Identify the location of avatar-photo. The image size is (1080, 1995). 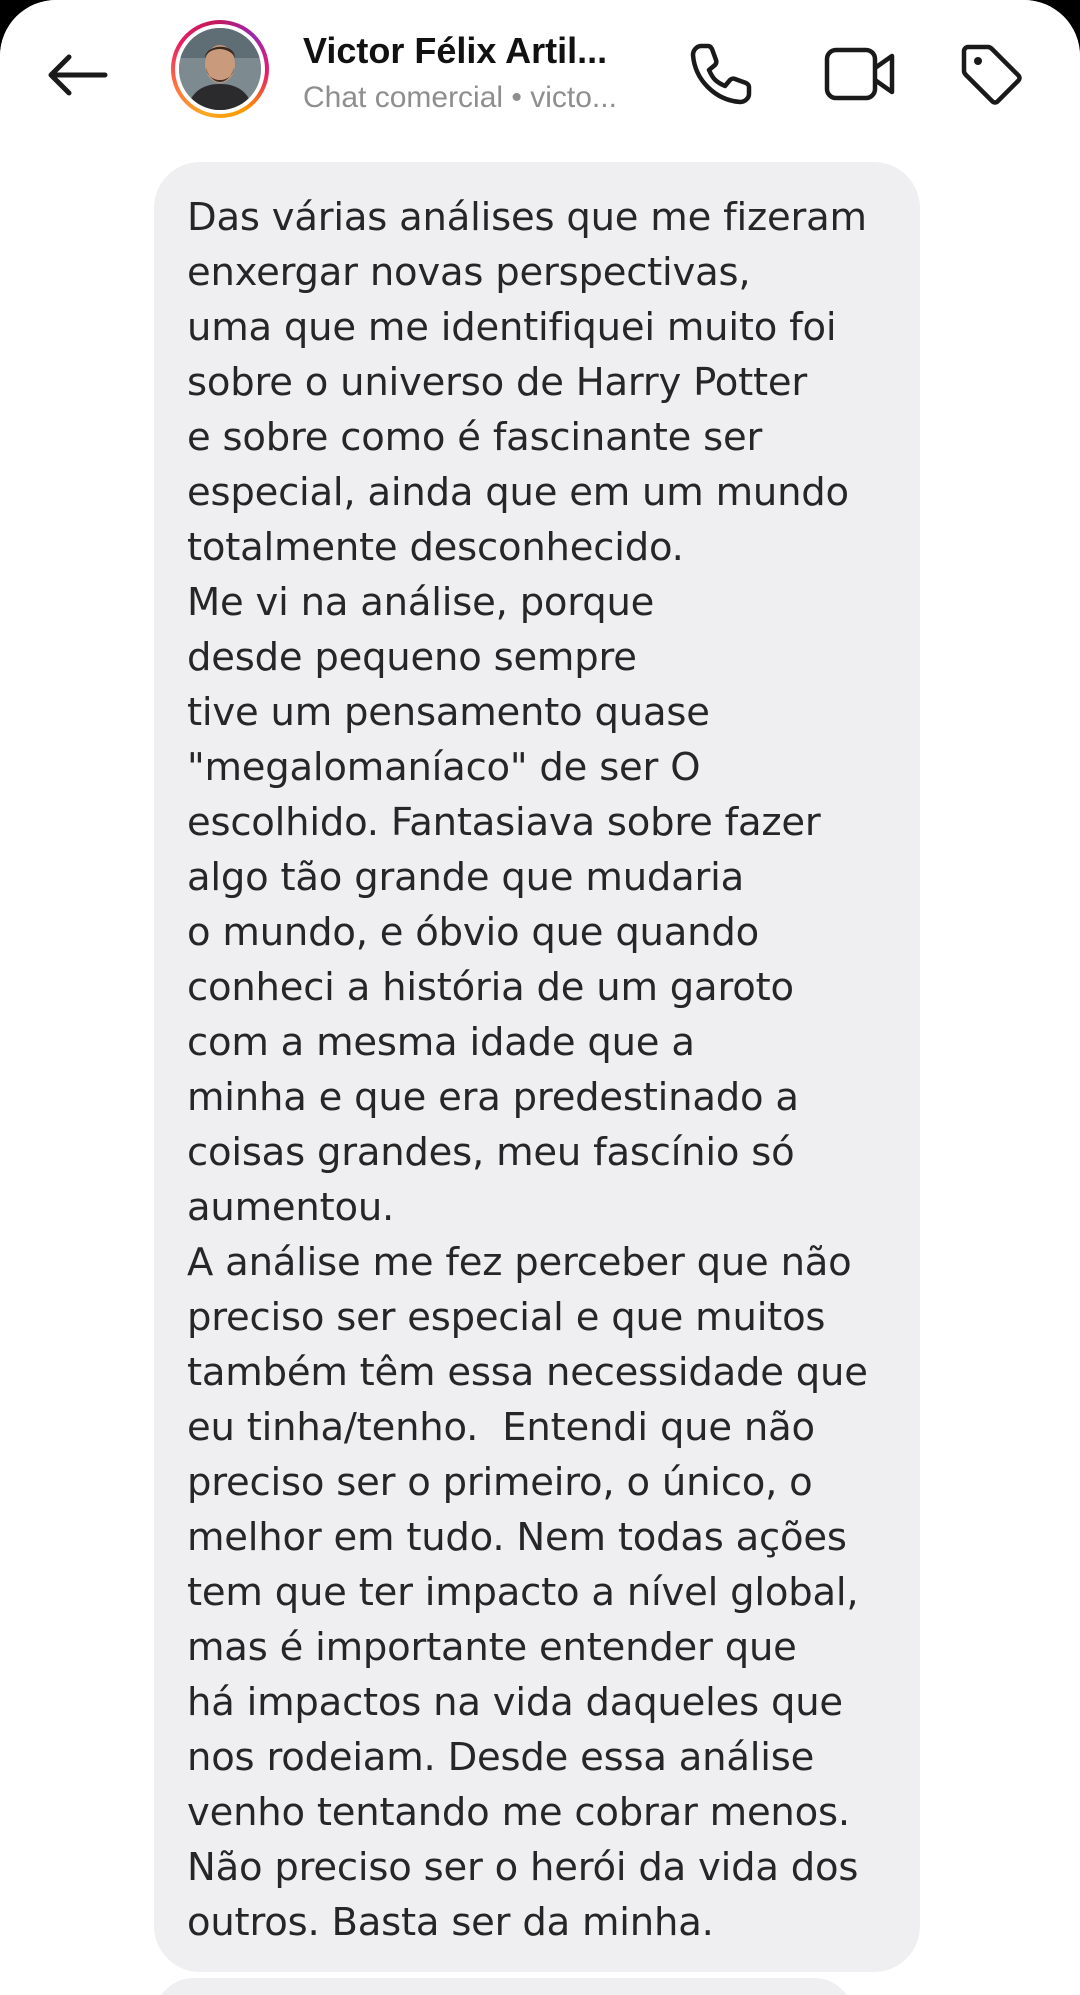
(220, 69).